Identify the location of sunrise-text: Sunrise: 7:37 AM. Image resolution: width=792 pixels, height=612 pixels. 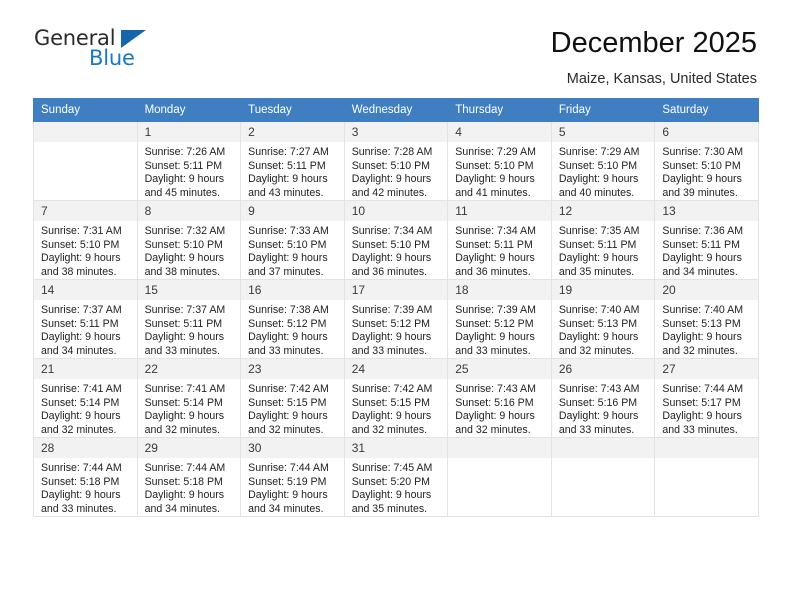
(185, 310).